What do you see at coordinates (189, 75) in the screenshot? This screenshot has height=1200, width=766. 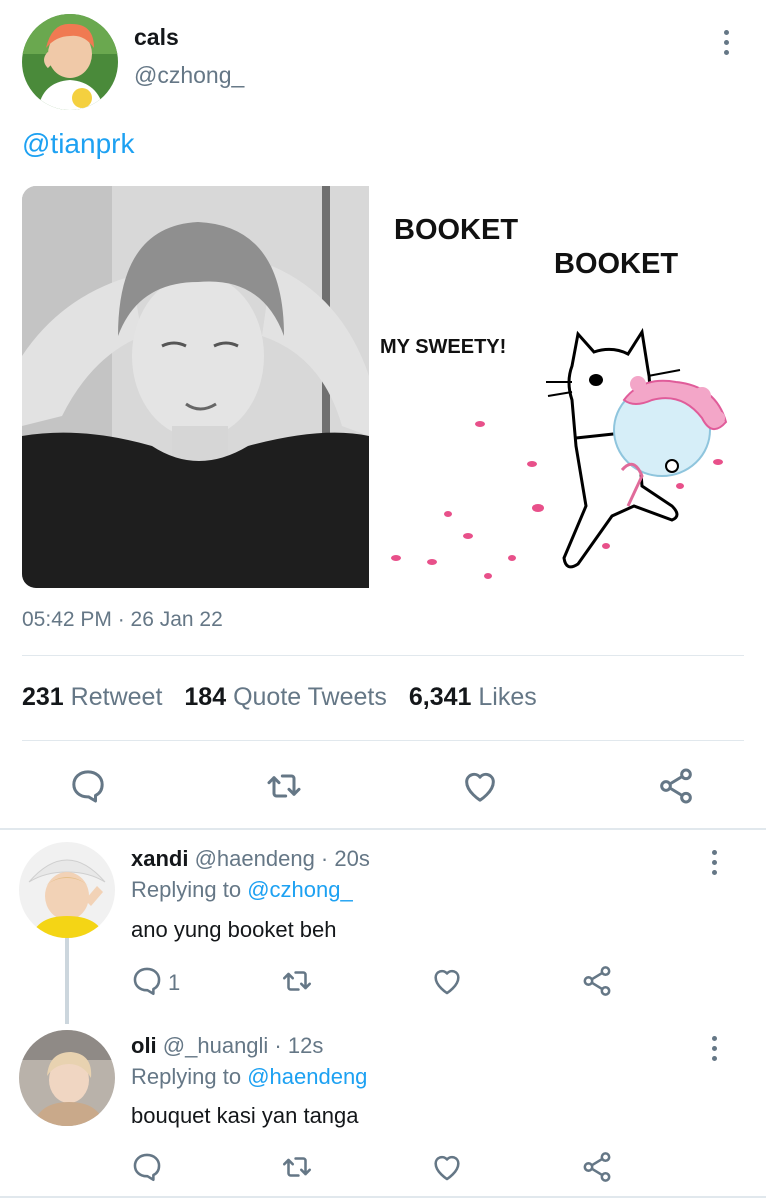 I see `author-handle: @czhong_` at bounding box center [189, 75].